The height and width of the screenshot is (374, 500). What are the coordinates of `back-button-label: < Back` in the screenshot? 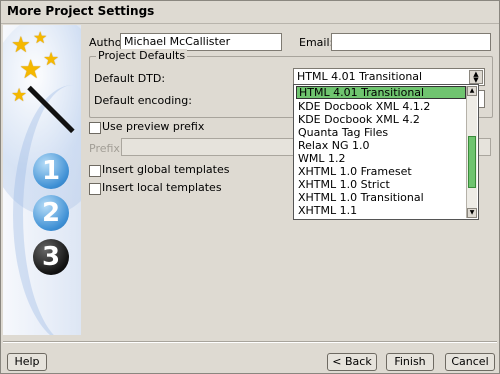 It's located at (352, 361).